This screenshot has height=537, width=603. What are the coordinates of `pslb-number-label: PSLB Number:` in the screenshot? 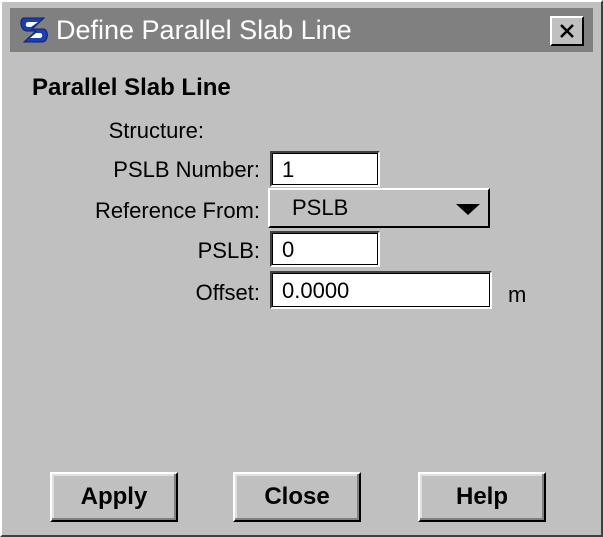 It's located at (186, 169).